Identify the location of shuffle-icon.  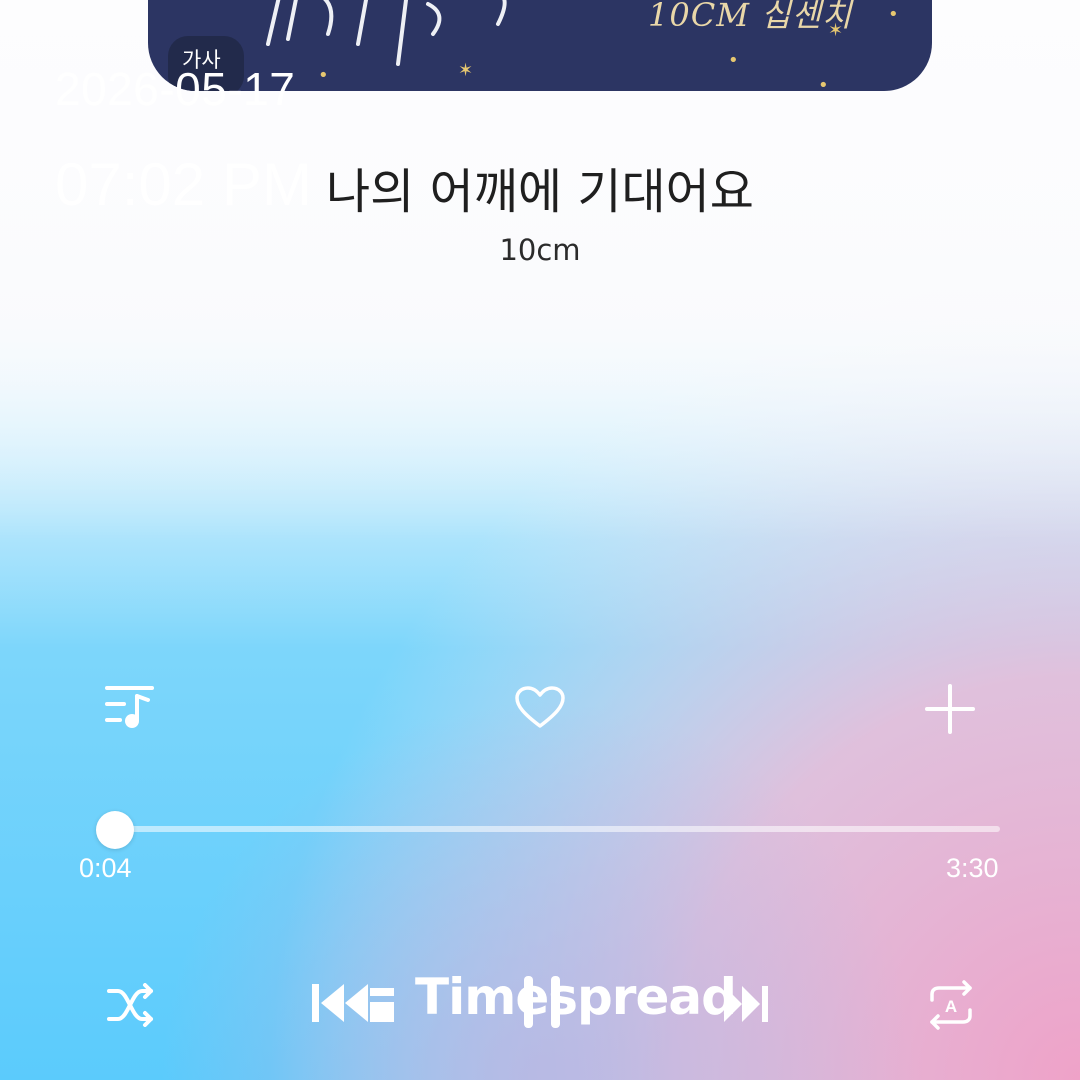
(131, 1005).